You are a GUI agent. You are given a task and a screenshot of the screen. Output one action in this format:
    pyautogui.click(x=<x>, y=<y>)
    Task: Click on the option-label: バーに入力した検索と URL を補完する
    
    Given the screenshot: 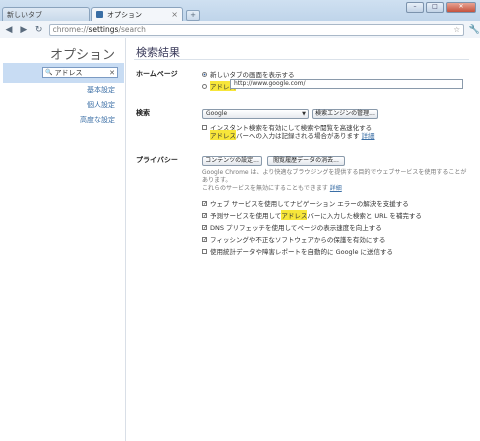 What is the action you would take?
    pyautogui.click(x=364, y=216)
    